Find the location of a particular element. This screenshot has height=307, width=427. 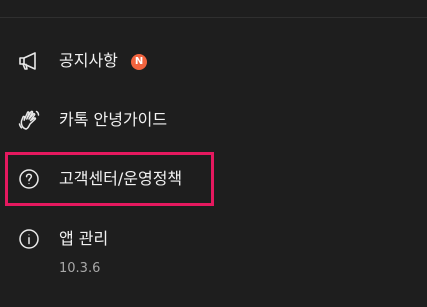

question-circle-icon is located at coordinates (29, 179).